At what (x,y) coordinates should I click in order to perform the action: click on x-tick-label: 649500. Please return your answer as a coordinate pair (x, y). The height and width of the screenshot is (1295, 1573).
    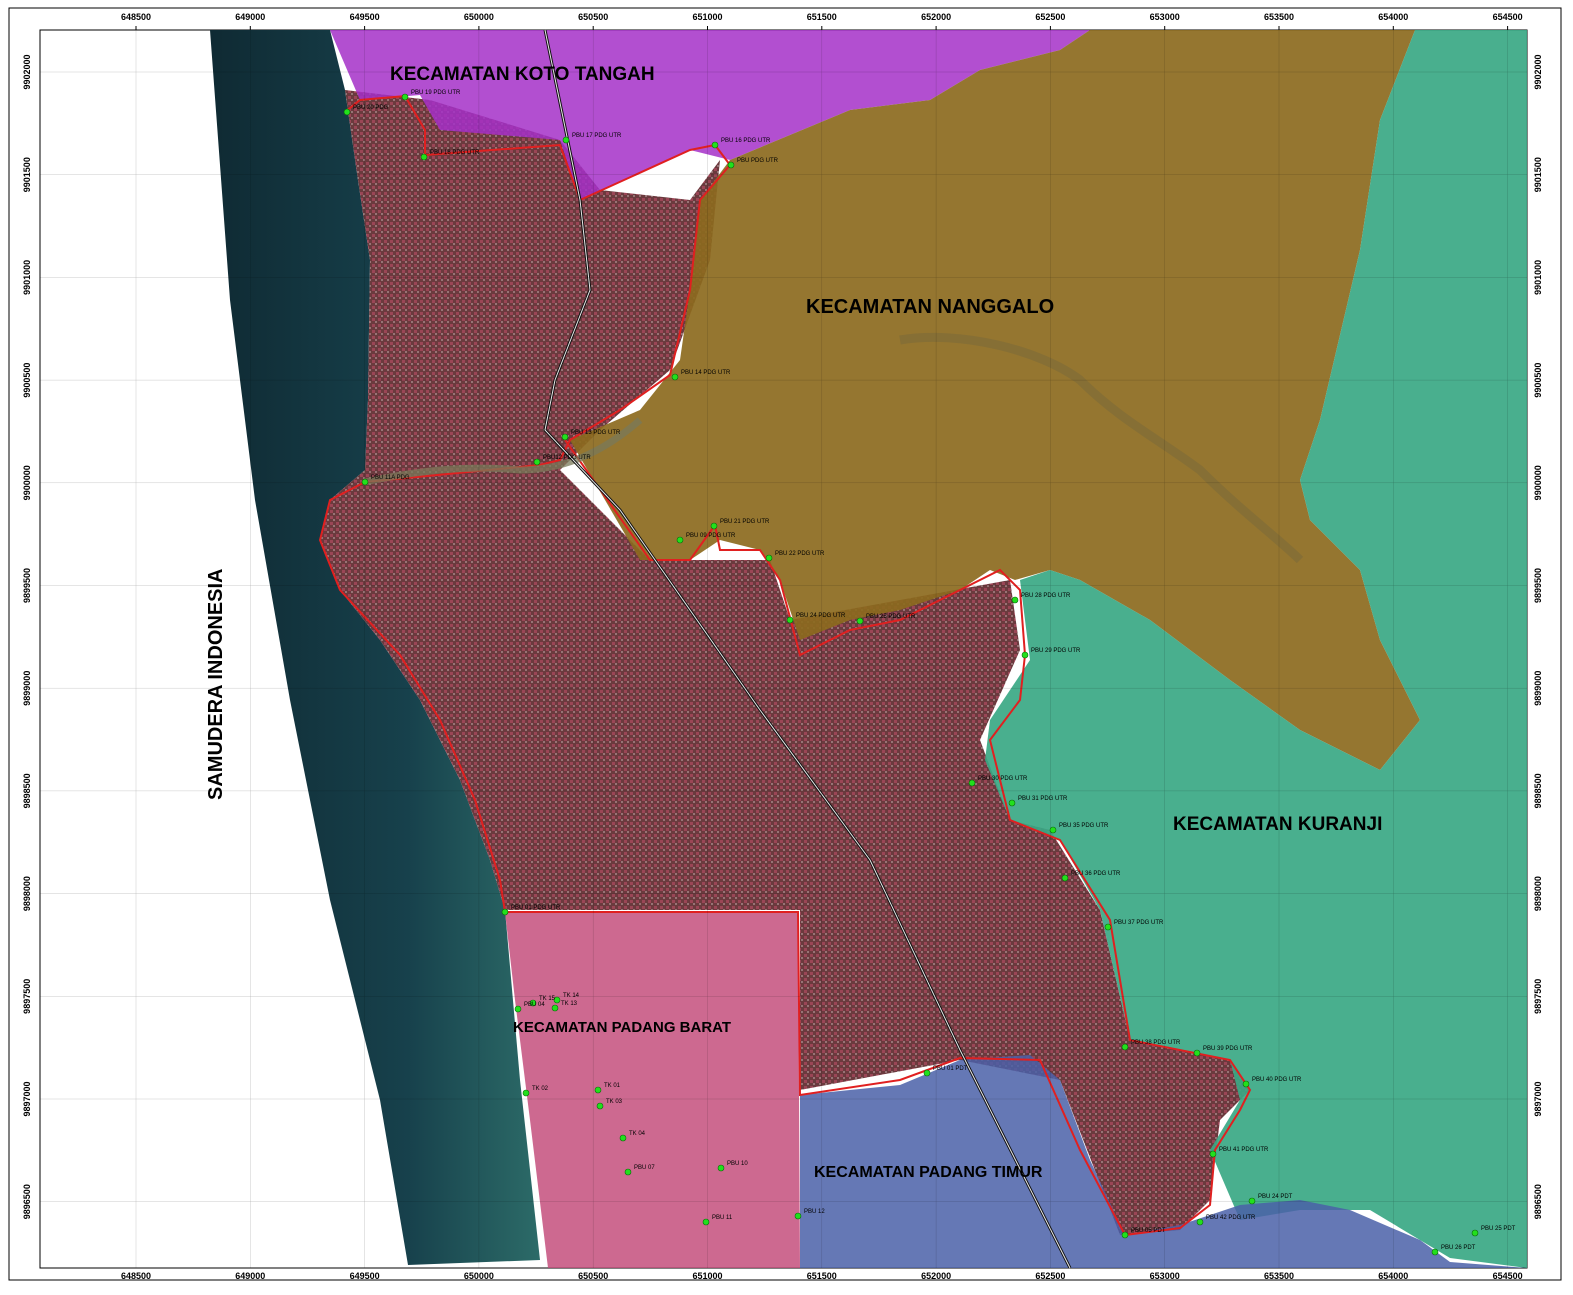
    Looking at the image, I should click on (365, 1276).